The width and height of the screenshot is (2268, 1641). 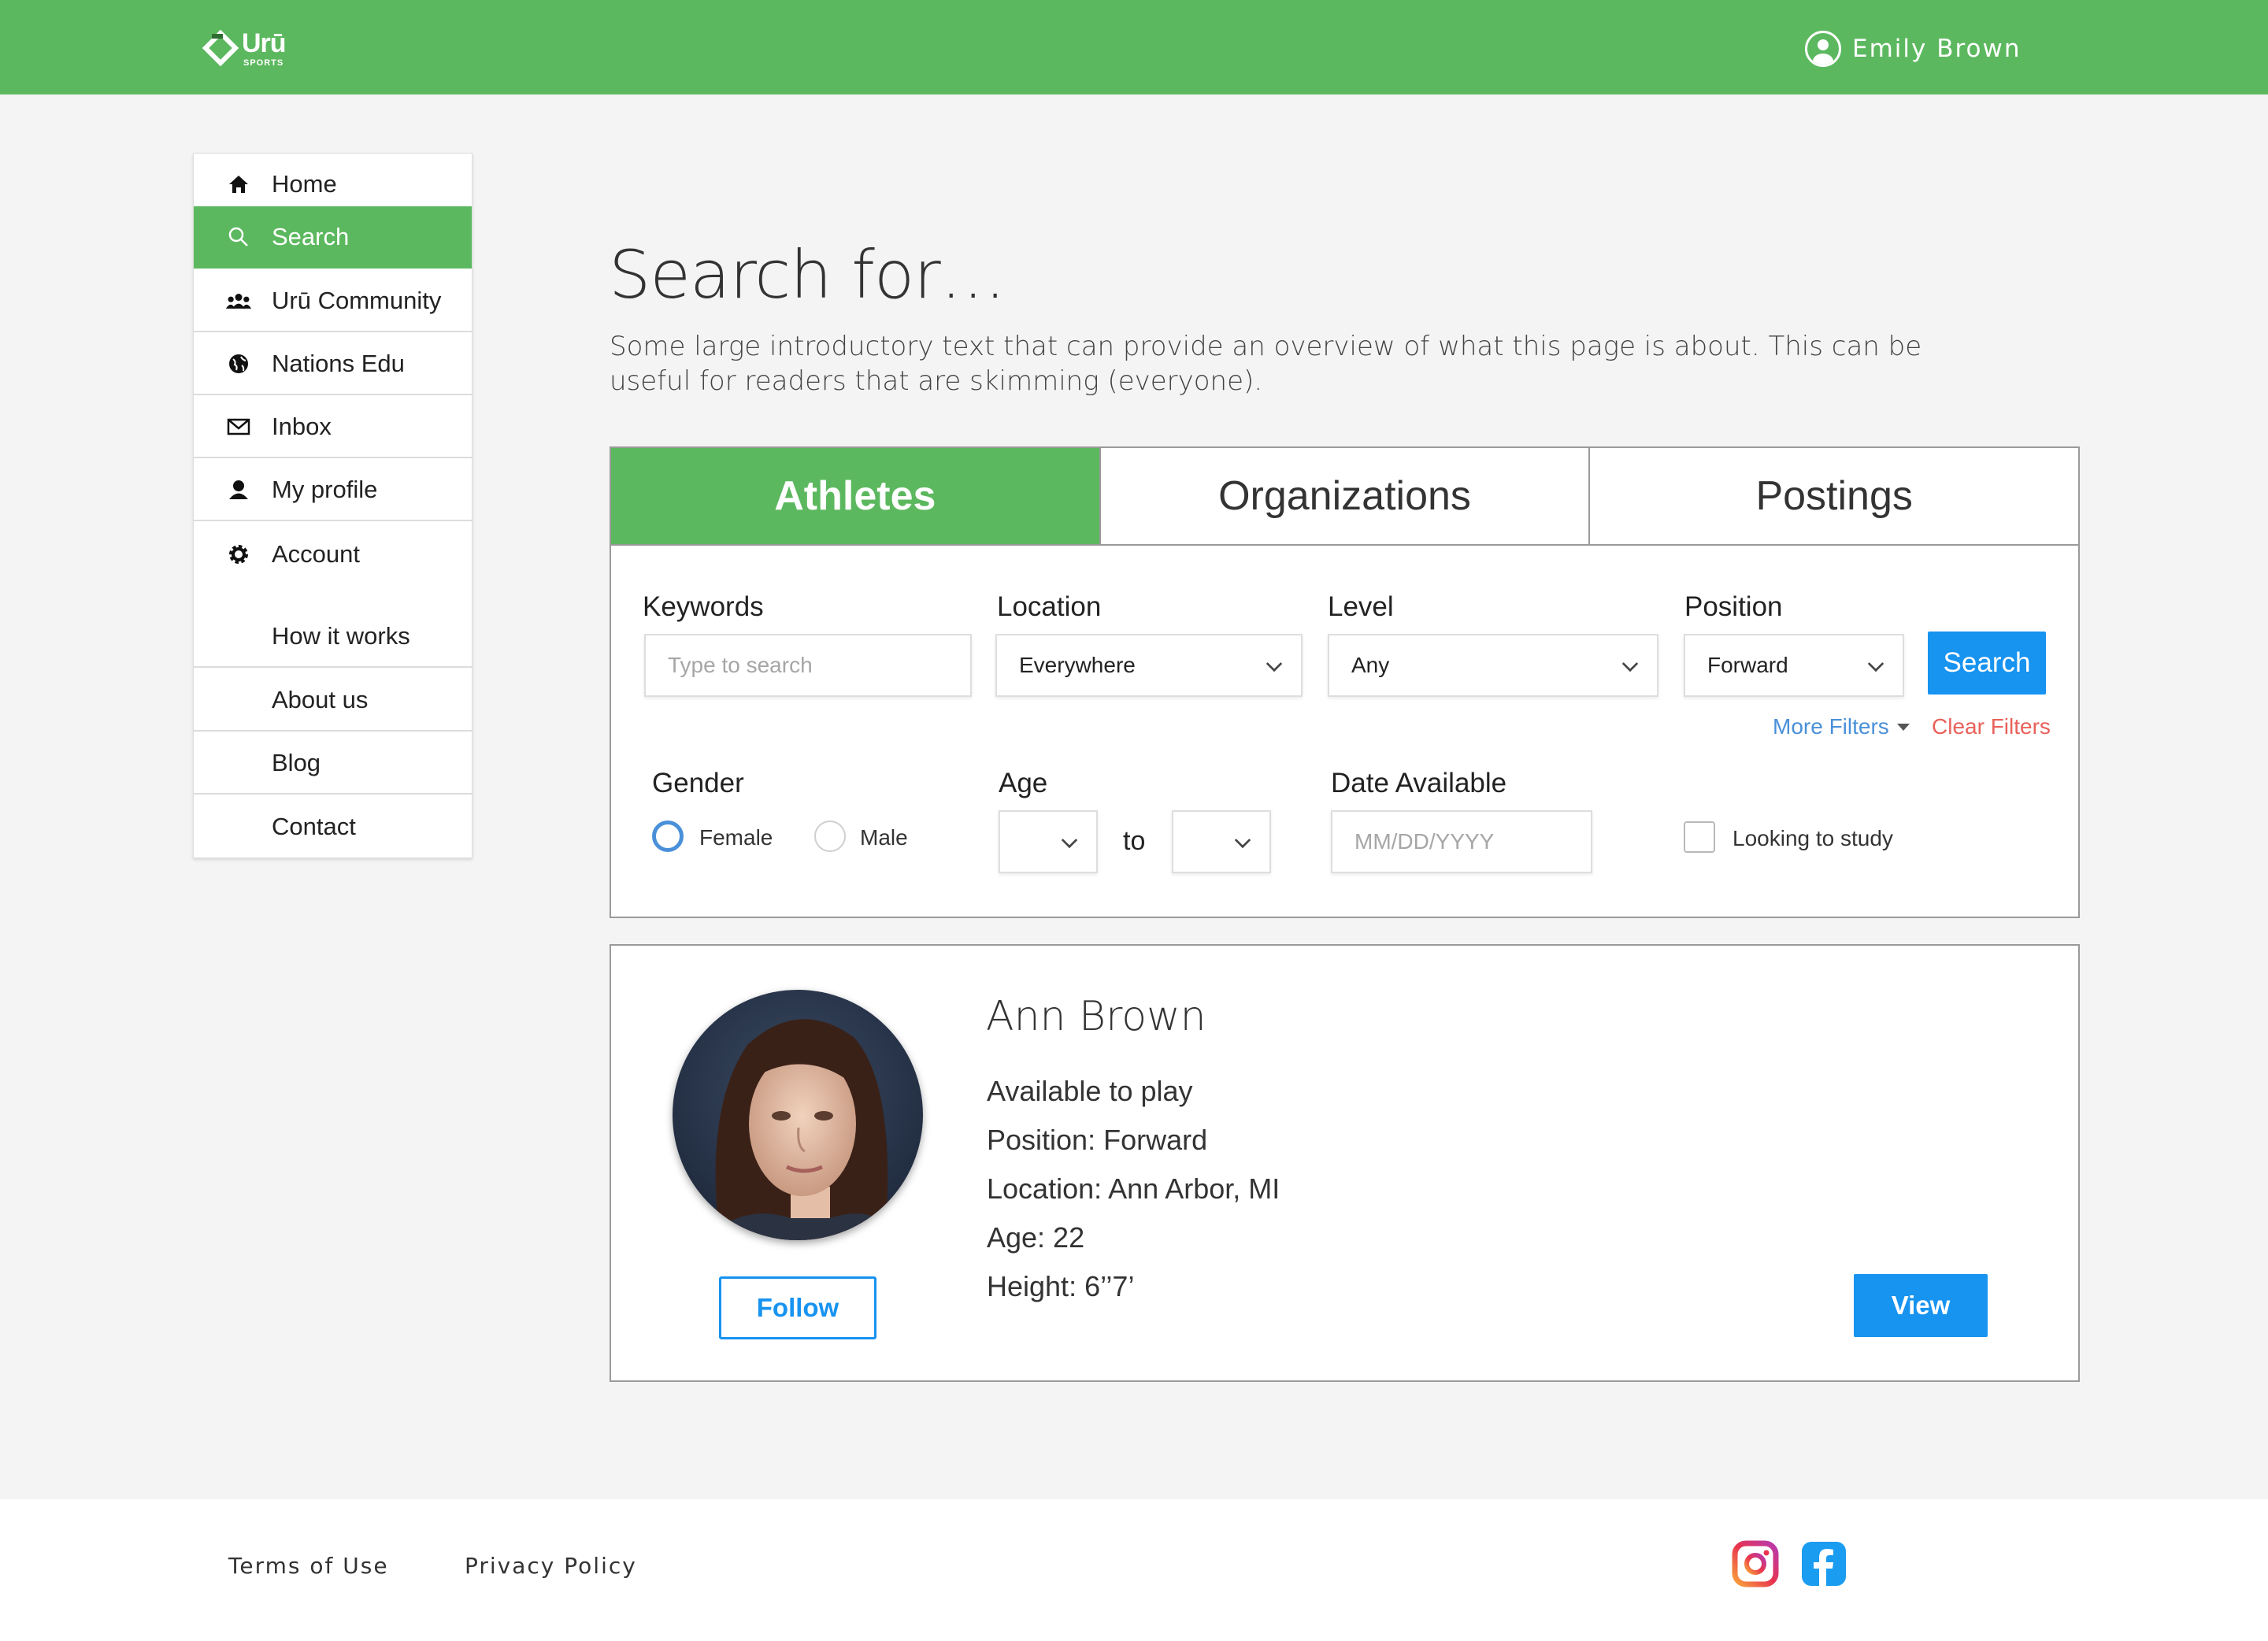 I want to click on looking-to-study-checkbox, so click(x=1699, y=837).